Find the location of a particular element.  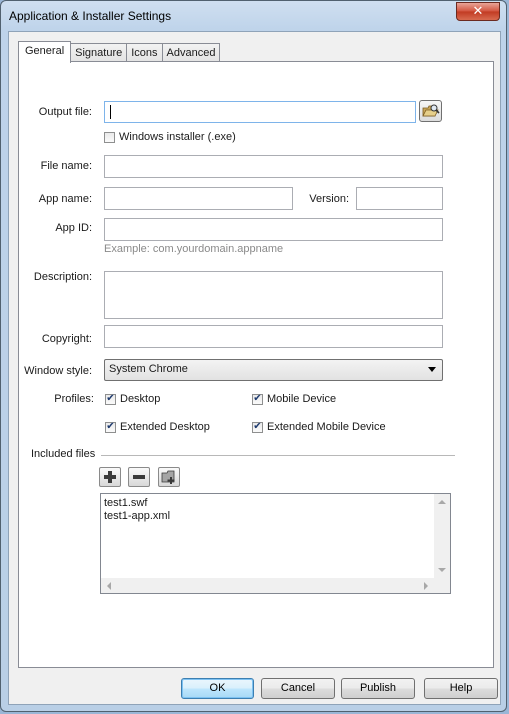

title-bar: Application & Installer Settings ✕ is located at coordinates (253, 16).